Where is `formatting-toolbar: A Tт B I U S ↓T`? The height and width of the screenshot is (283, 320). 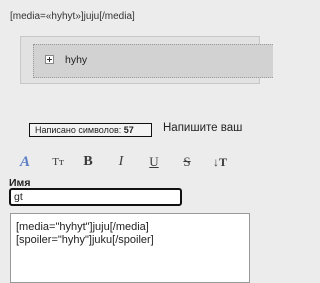
formatting-toolbar: A Tт B I U S ↓T is located at coordinates (127, 162).